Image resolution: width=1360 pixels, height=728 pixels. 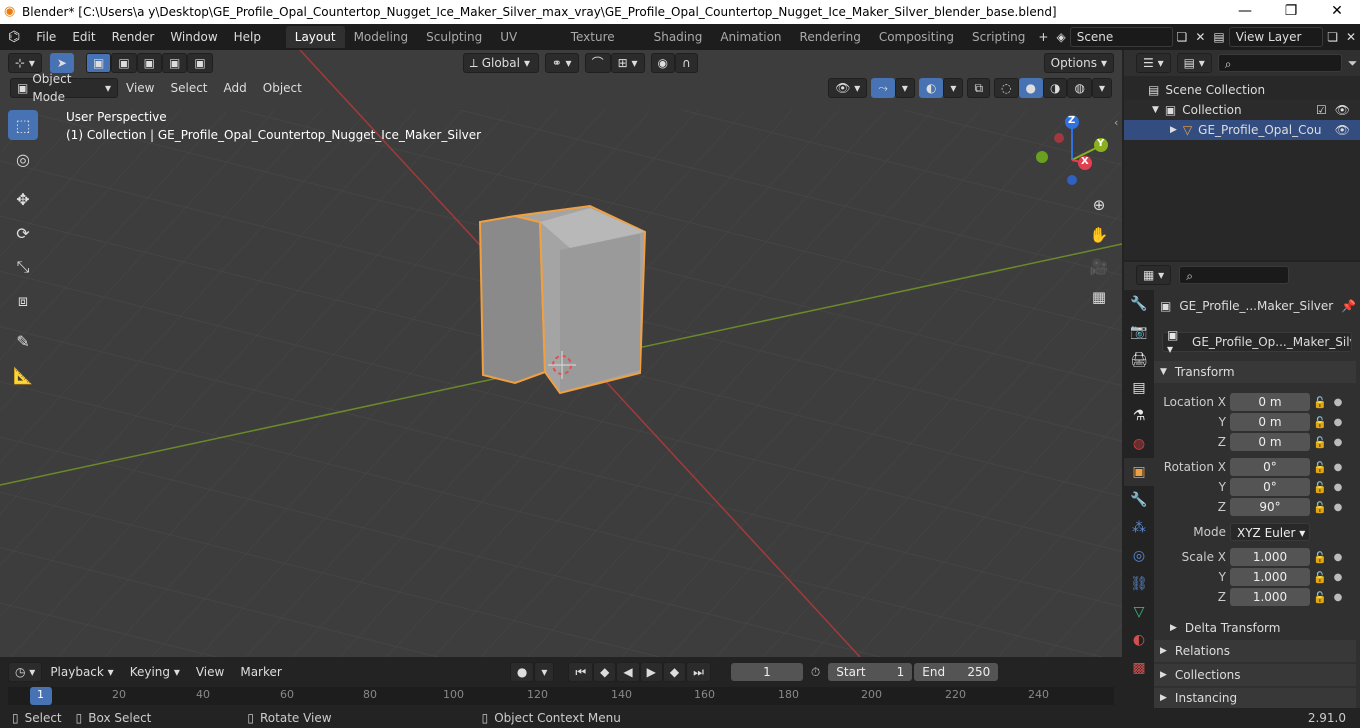 What do you see at coordinates (1121, 37) in the screenshot?
I see `scene-name-field: Scene` at bounding box center [1121, 37].